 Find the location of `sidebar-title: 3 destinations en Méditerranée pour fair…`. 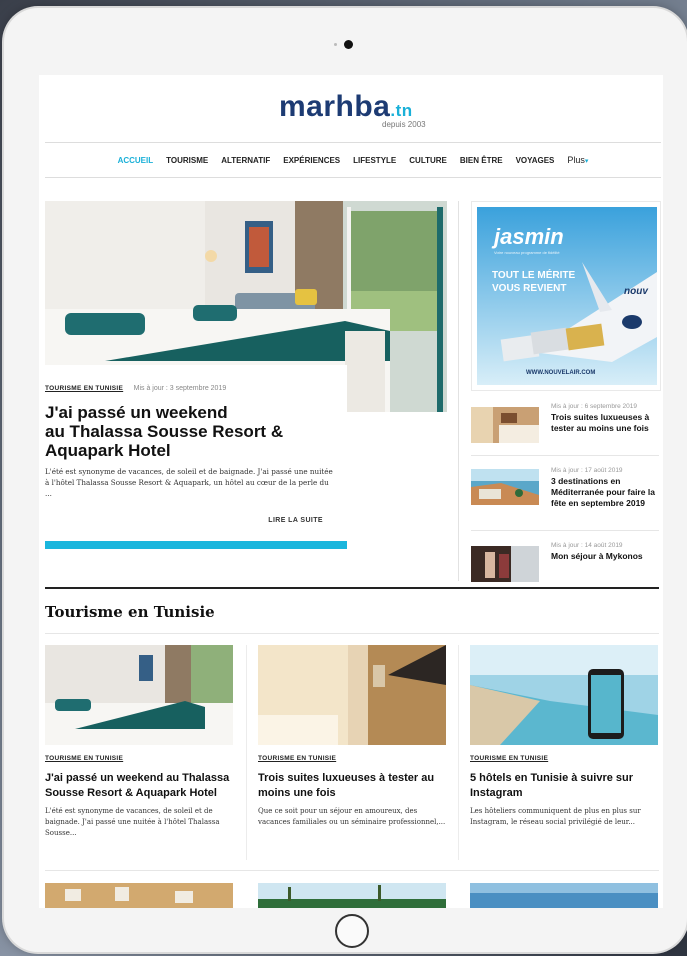

sidebar-title: 3 destinations en Méditerranée pour fair… is located at coordinates (606, 492).